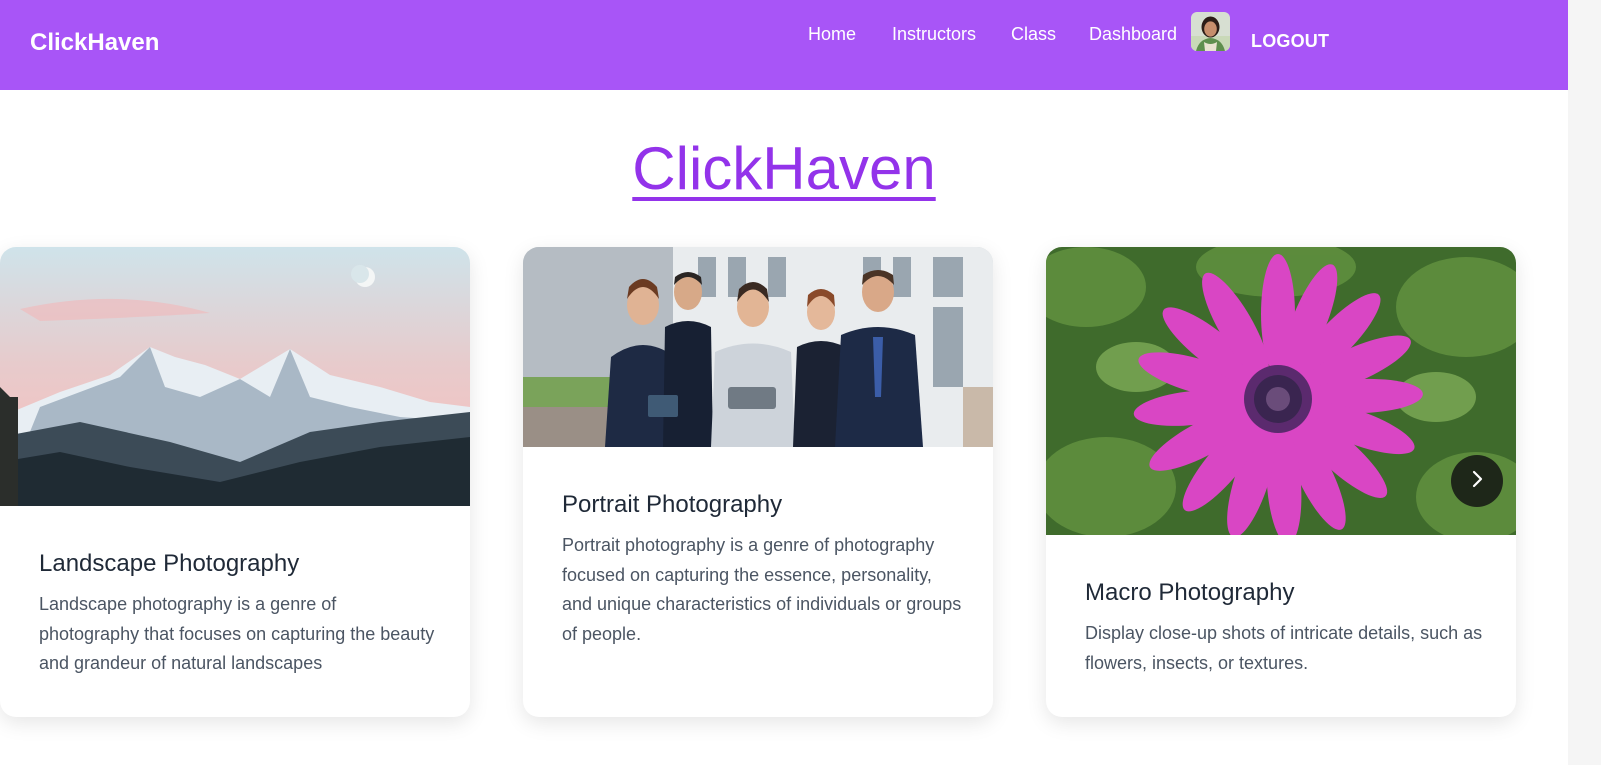 The height and width of the screenshot is (765, 1601). I want to click on nav-class: Class, so click(1033, 34).